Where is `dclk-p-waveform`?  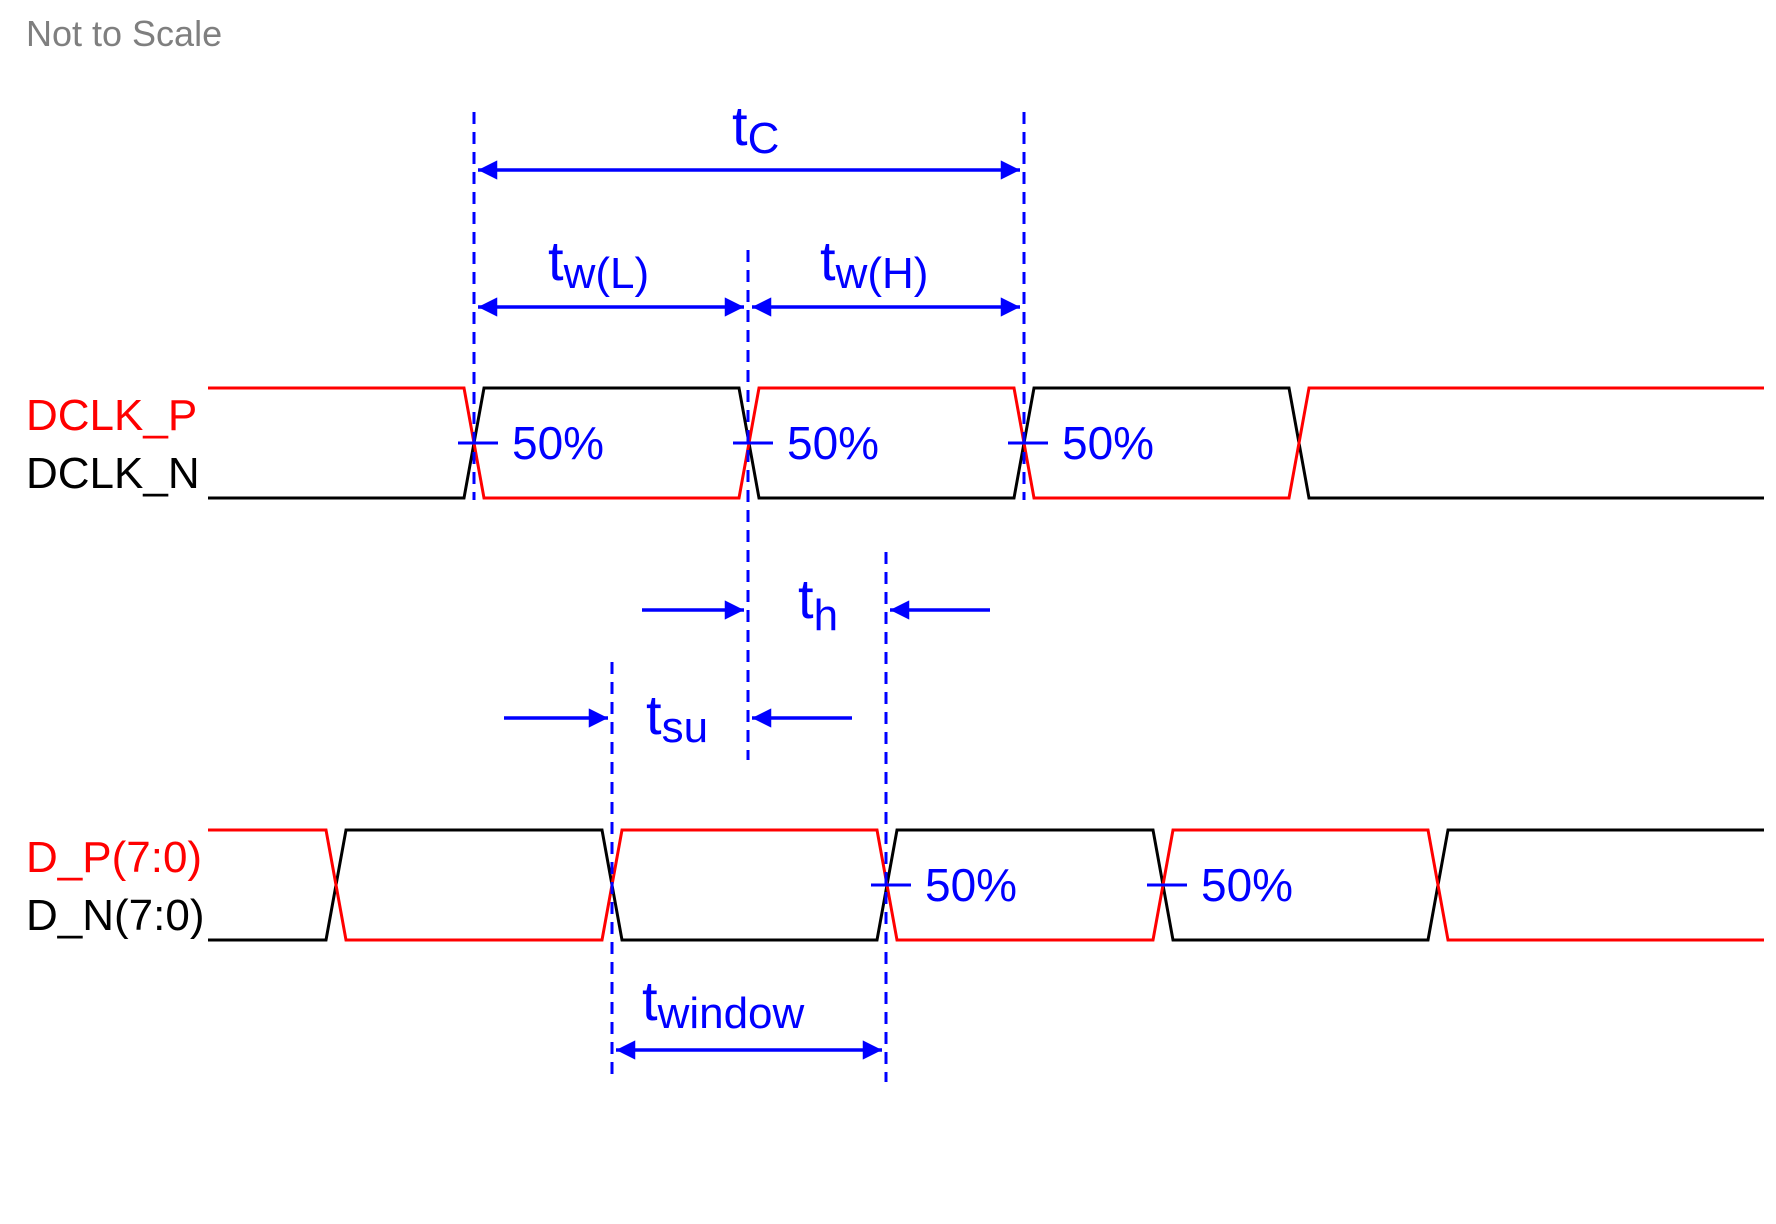
dclk-p-waveform is located at coordinates (986, 443).